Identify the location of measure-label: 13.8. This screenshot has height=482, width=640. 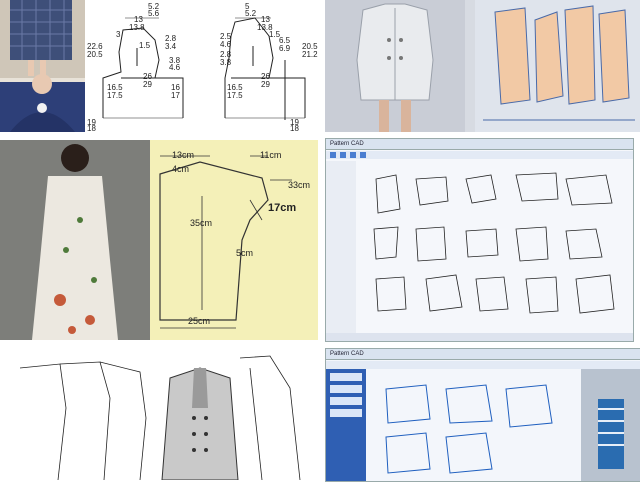
(137, 27).